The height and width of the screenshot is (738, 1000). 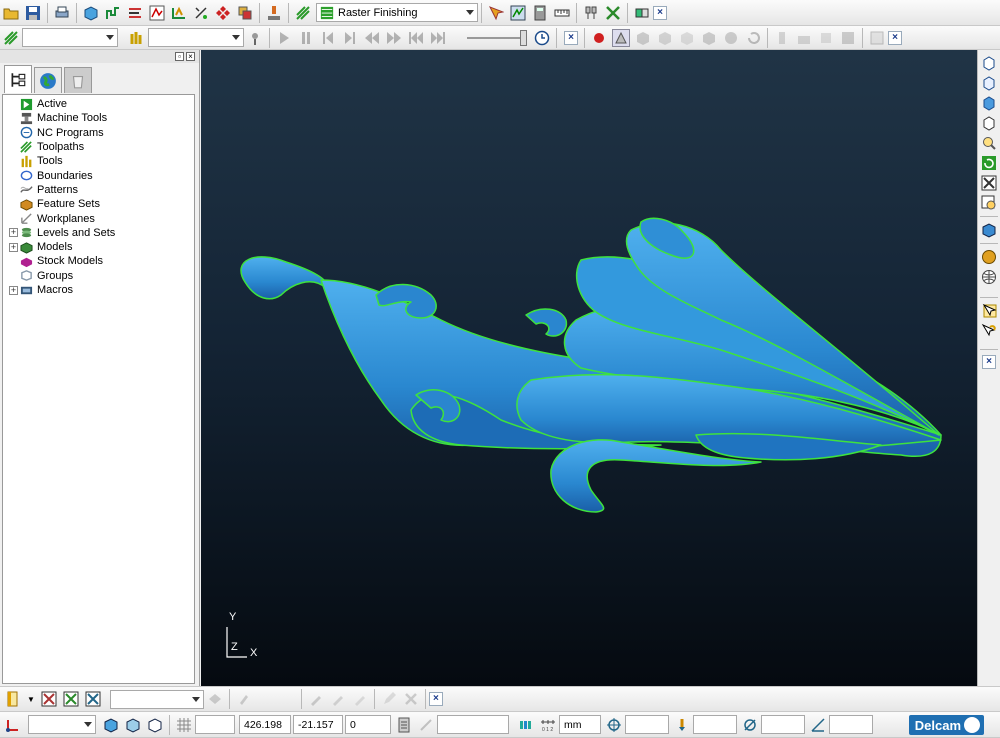 What do you see at coordinates (155, 725) in the screenshot?
I see `stock-status-icon` at bounding box center [155, 725].